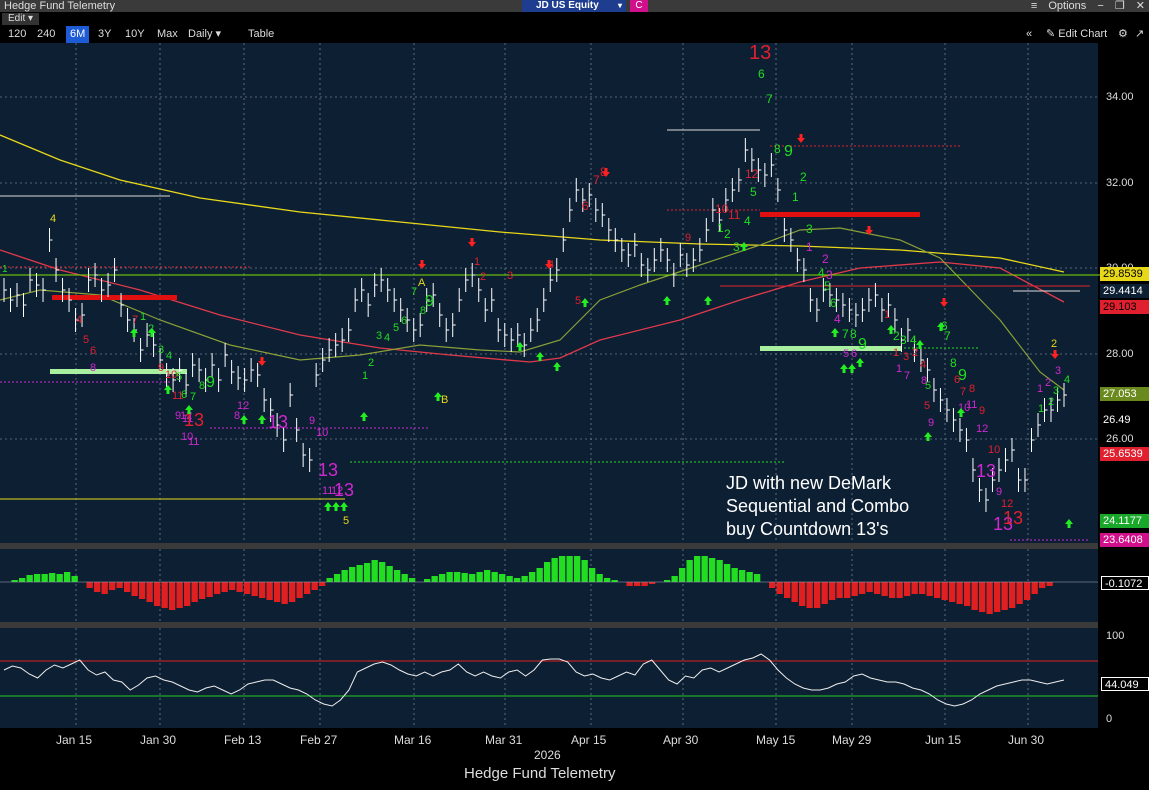 The width and height of the screenshot is (1149, 790). I want to click on demark-count: A, so click(422, 283).